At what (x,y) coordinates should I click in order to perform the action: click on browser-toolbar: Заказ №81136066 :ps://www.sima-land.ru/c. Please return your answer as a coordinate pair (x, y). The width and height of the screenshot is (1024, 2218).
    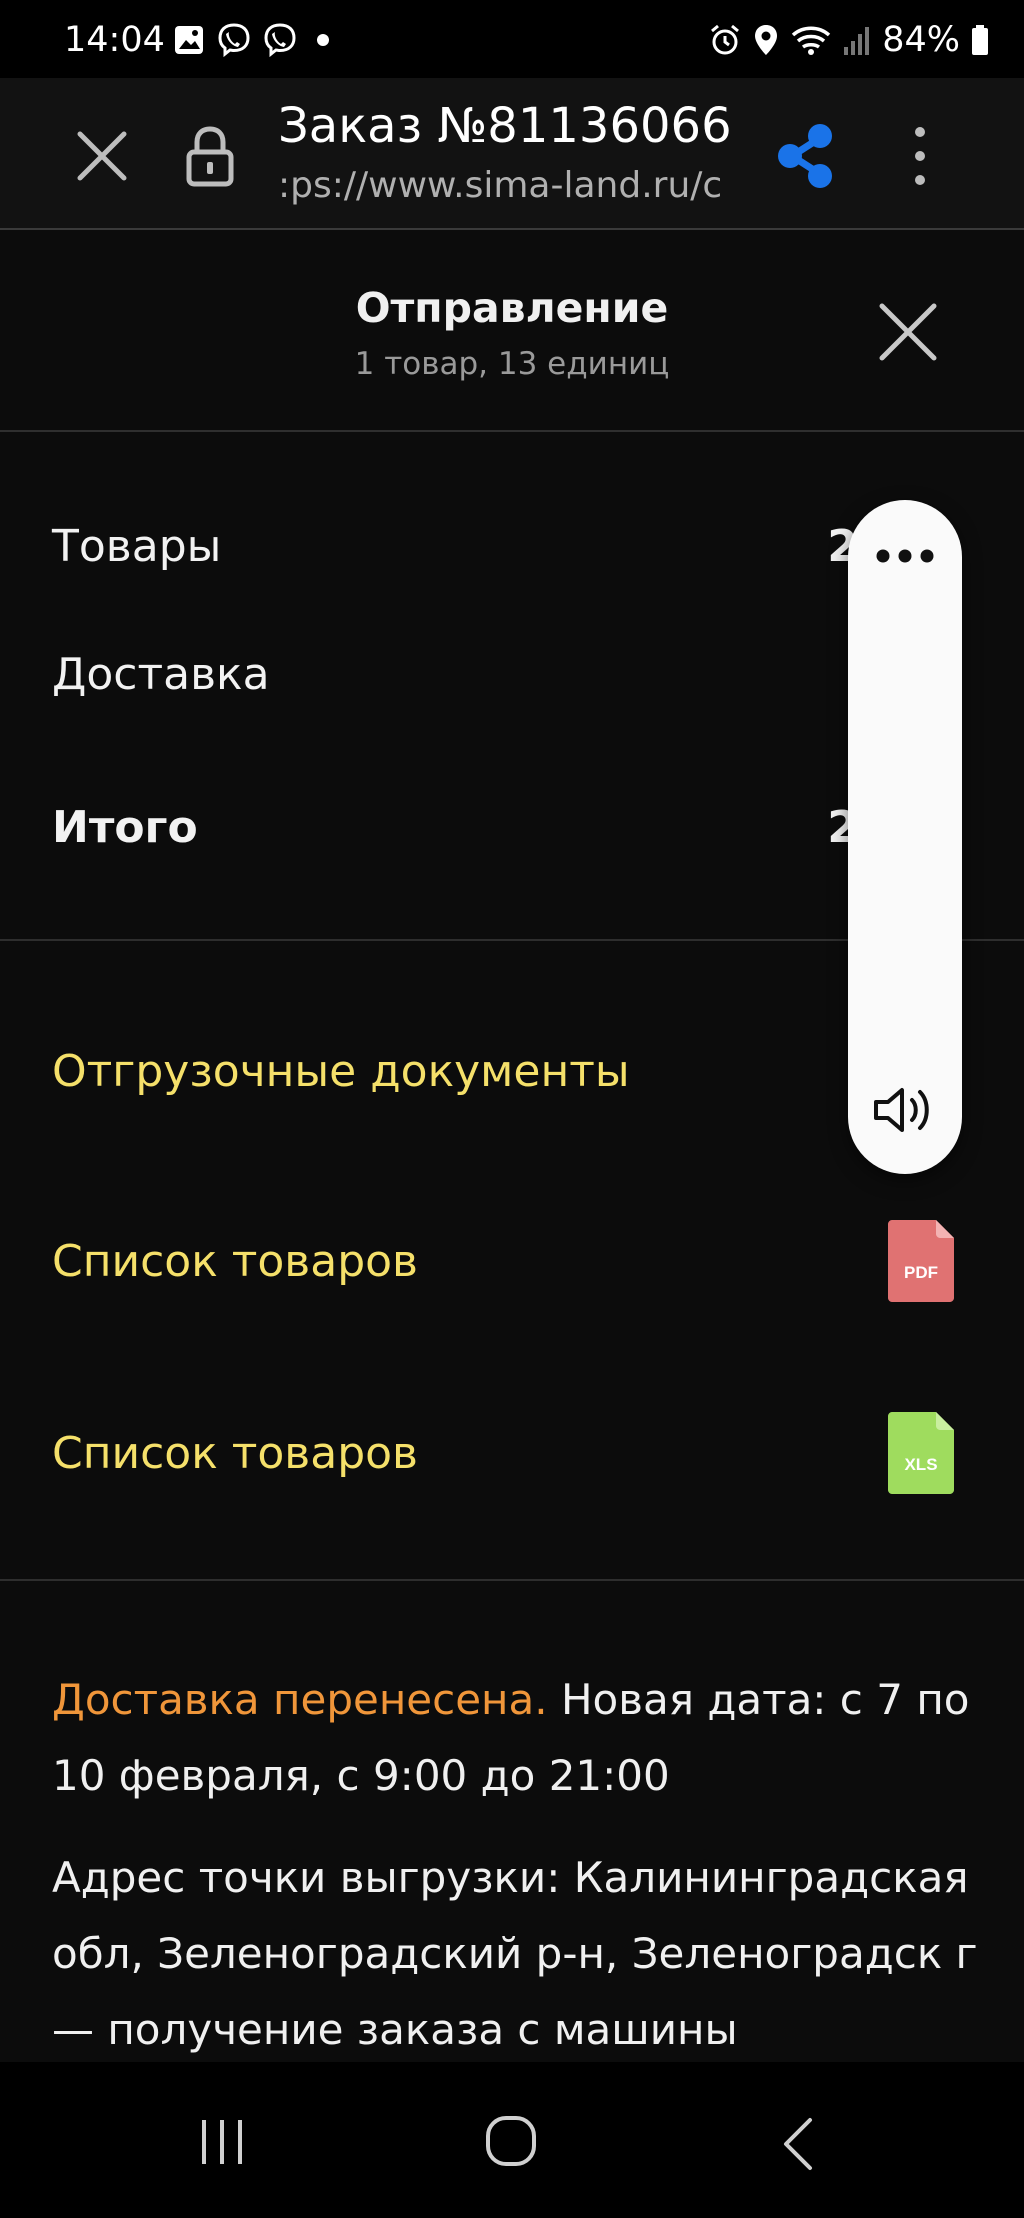
    Looking at the image, I should click on (512, 154).